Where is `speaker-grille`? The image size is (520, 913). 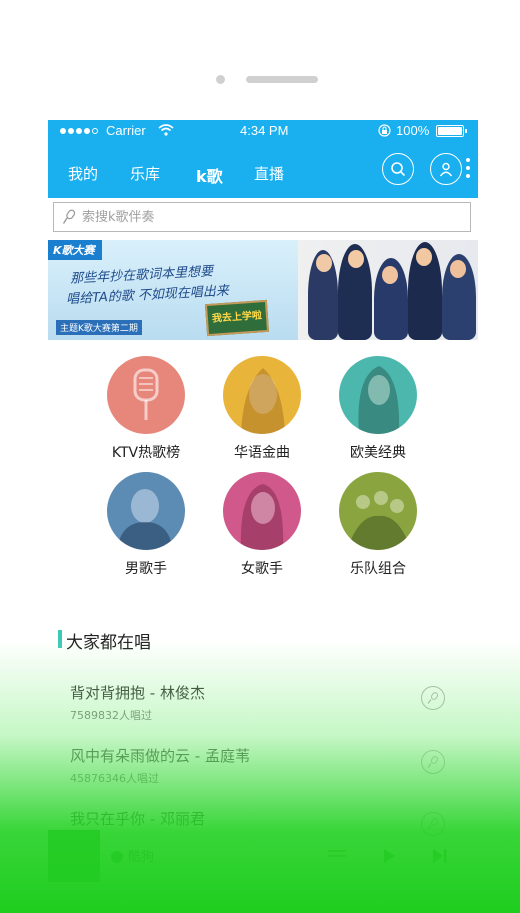
speaker-grille is located at coordinates (282, 79).